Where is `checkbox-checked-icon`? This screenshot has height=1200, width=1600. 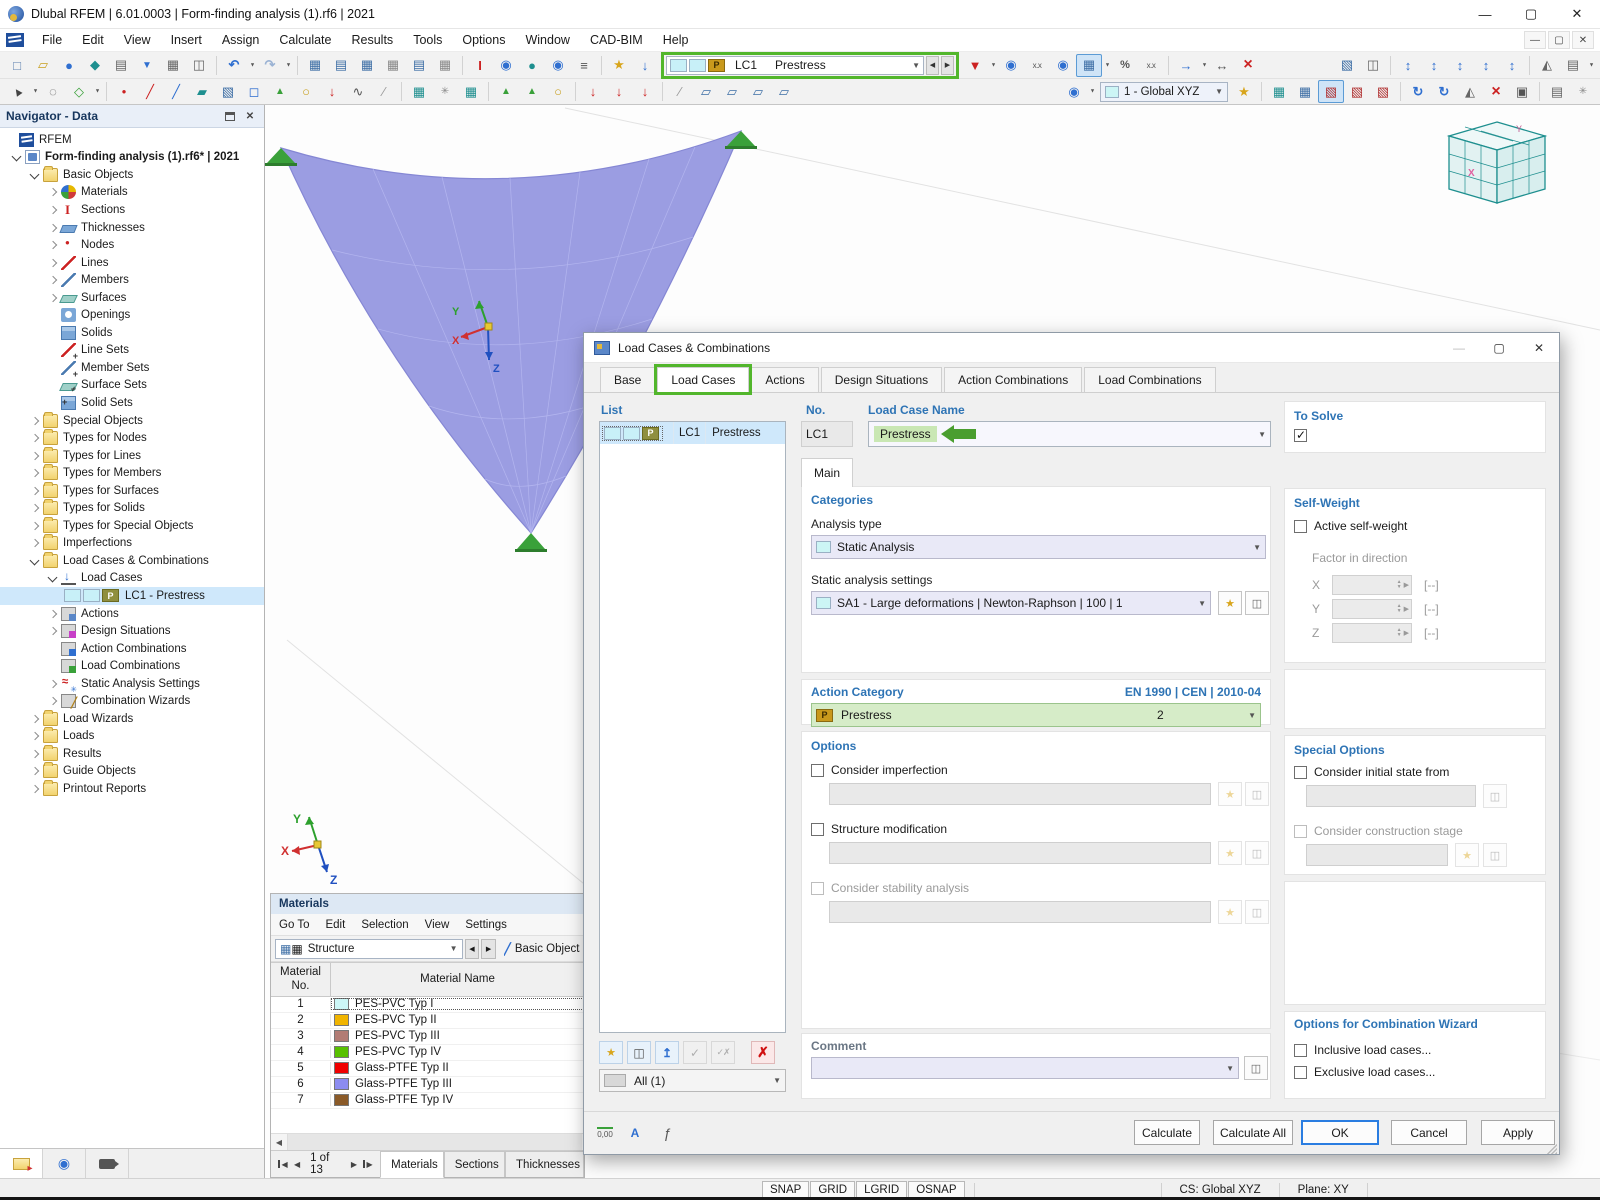
checkbox-checked-icon is located at coordinates (1300, 435).